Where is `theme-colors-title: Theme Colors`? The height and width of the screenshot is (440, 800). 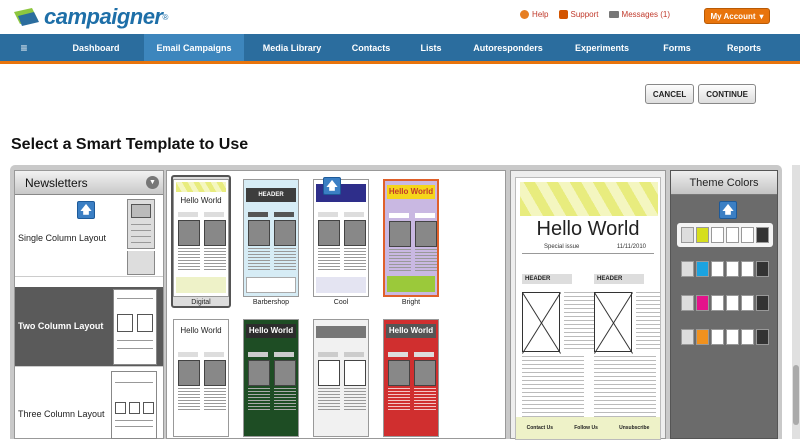
theme-colors-title: Theme Colors is located at coordinates (724, 183).